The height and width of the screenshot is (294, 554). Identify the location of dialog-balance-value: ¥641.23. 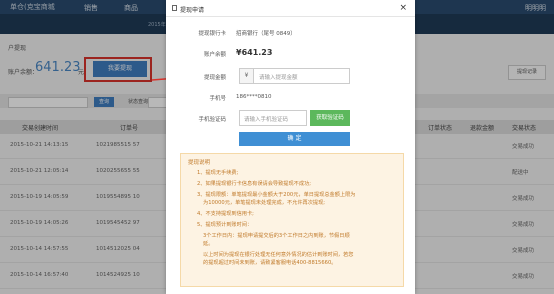
(254, 52).